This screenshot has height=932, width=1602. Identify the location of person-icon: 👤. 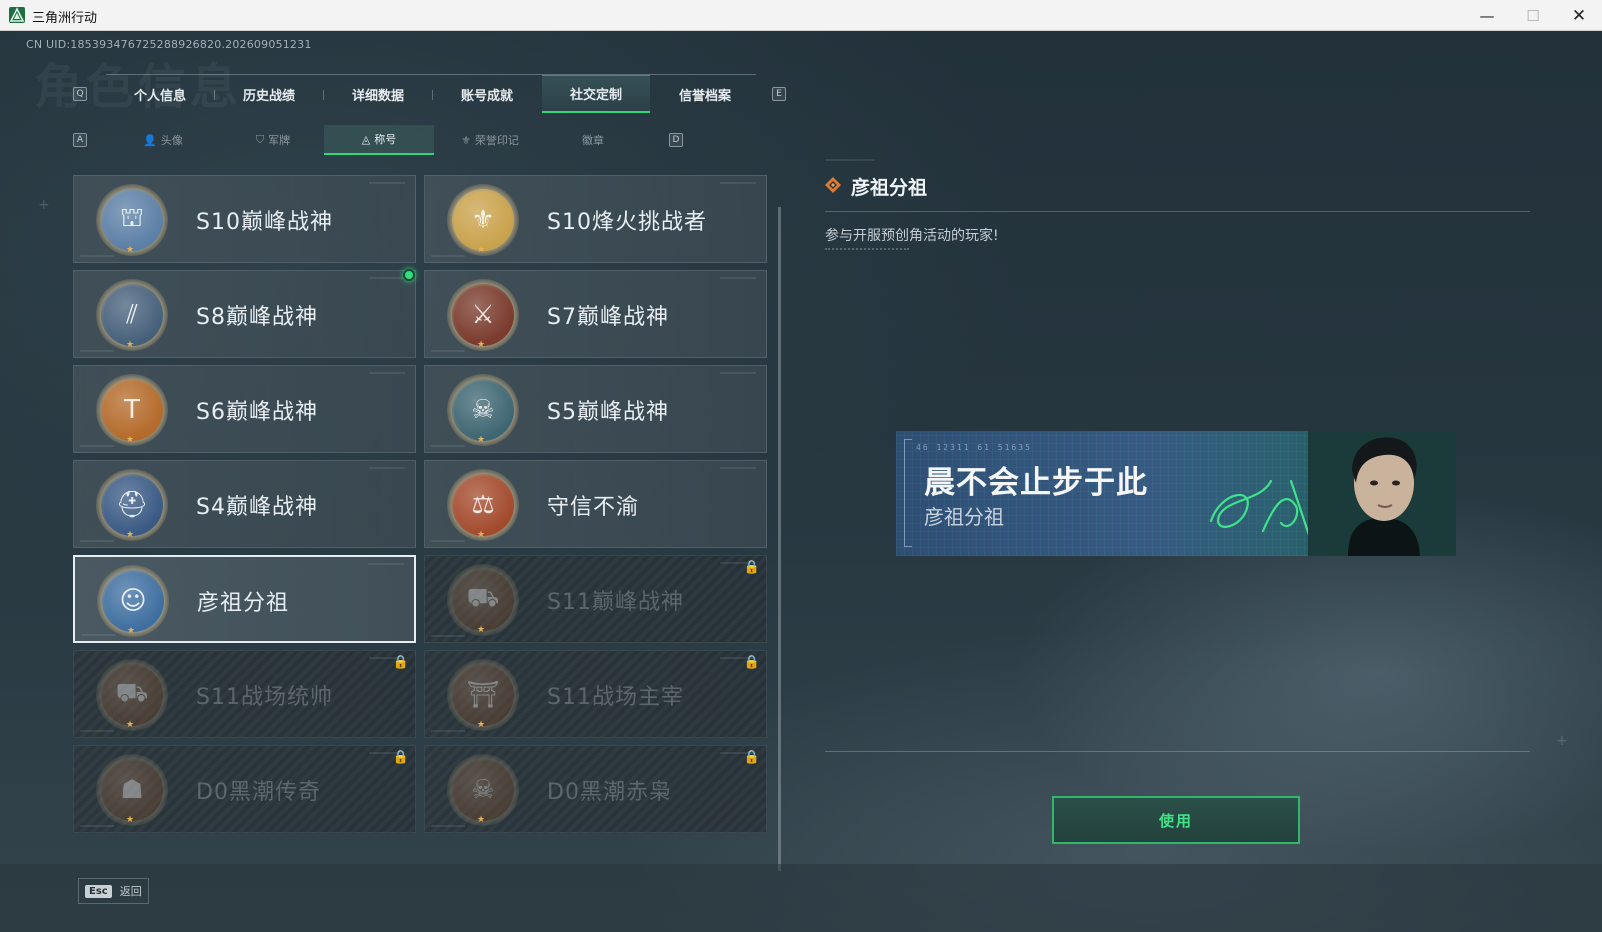
(150, 140).